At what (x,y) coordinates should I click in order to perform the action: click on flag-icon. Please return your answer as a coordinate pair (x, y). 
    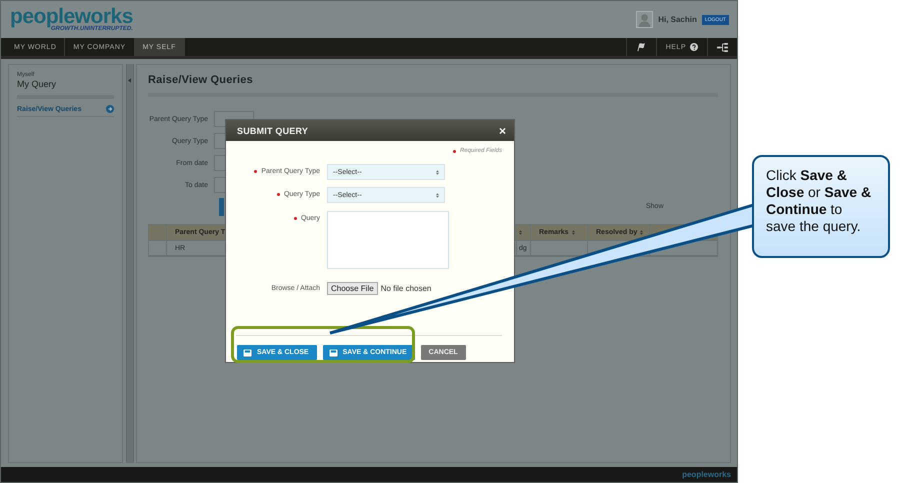
    Looking at the image, I should click on (641, 47).